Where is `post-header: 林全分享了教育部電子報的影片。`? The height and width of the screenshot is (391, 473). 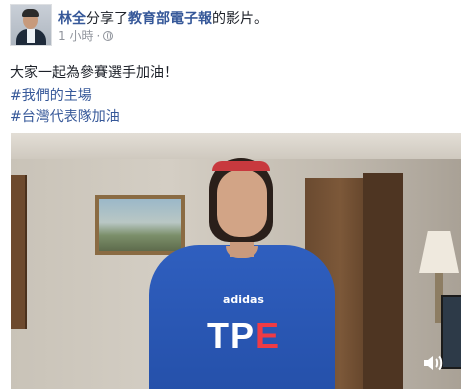
post-header: 林全分享了教育部電子報的影片。 is located at coordinates (163, 18).